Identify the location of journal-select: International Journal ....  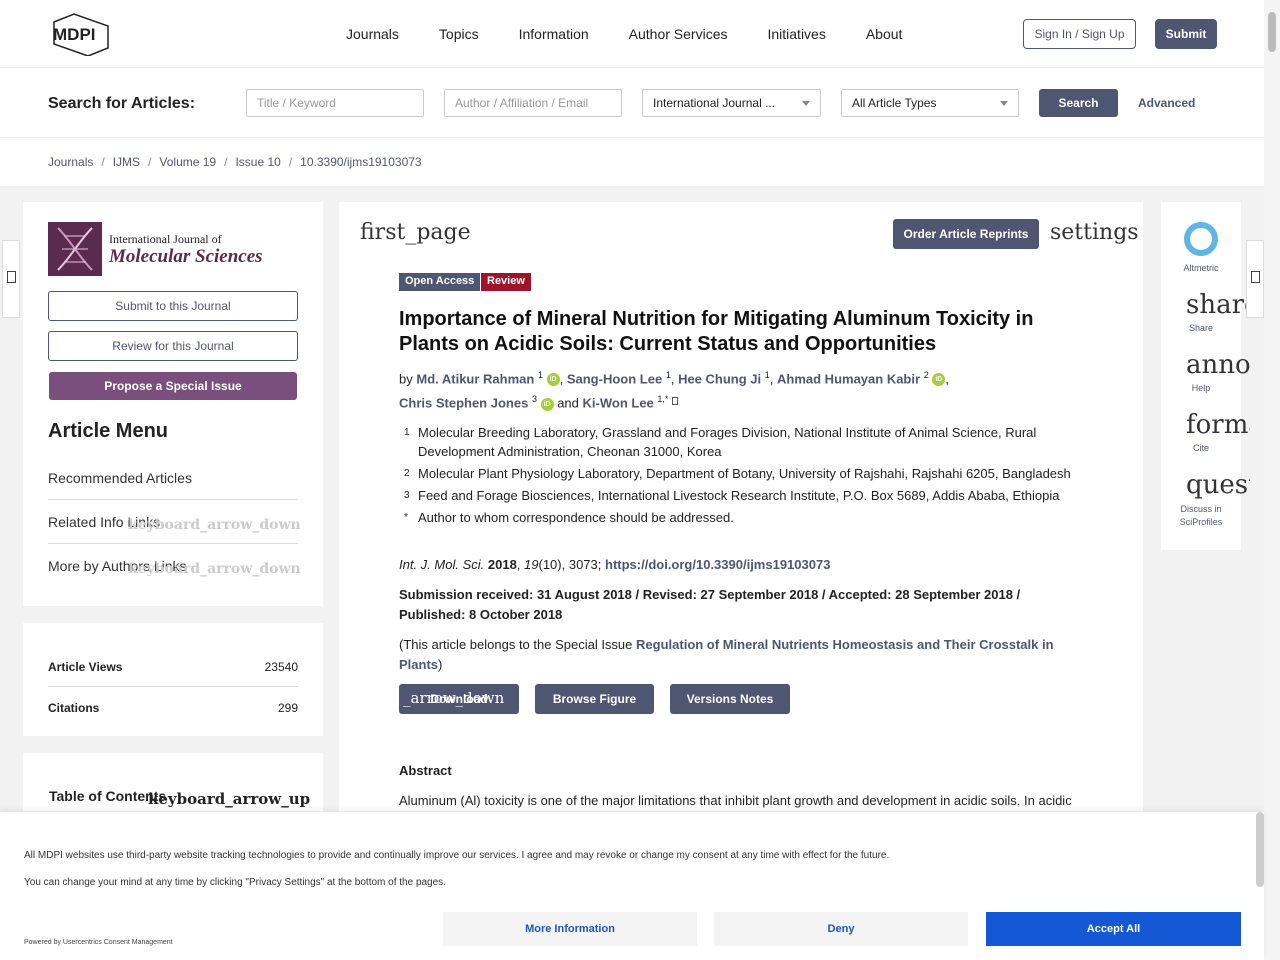
(731, 103).